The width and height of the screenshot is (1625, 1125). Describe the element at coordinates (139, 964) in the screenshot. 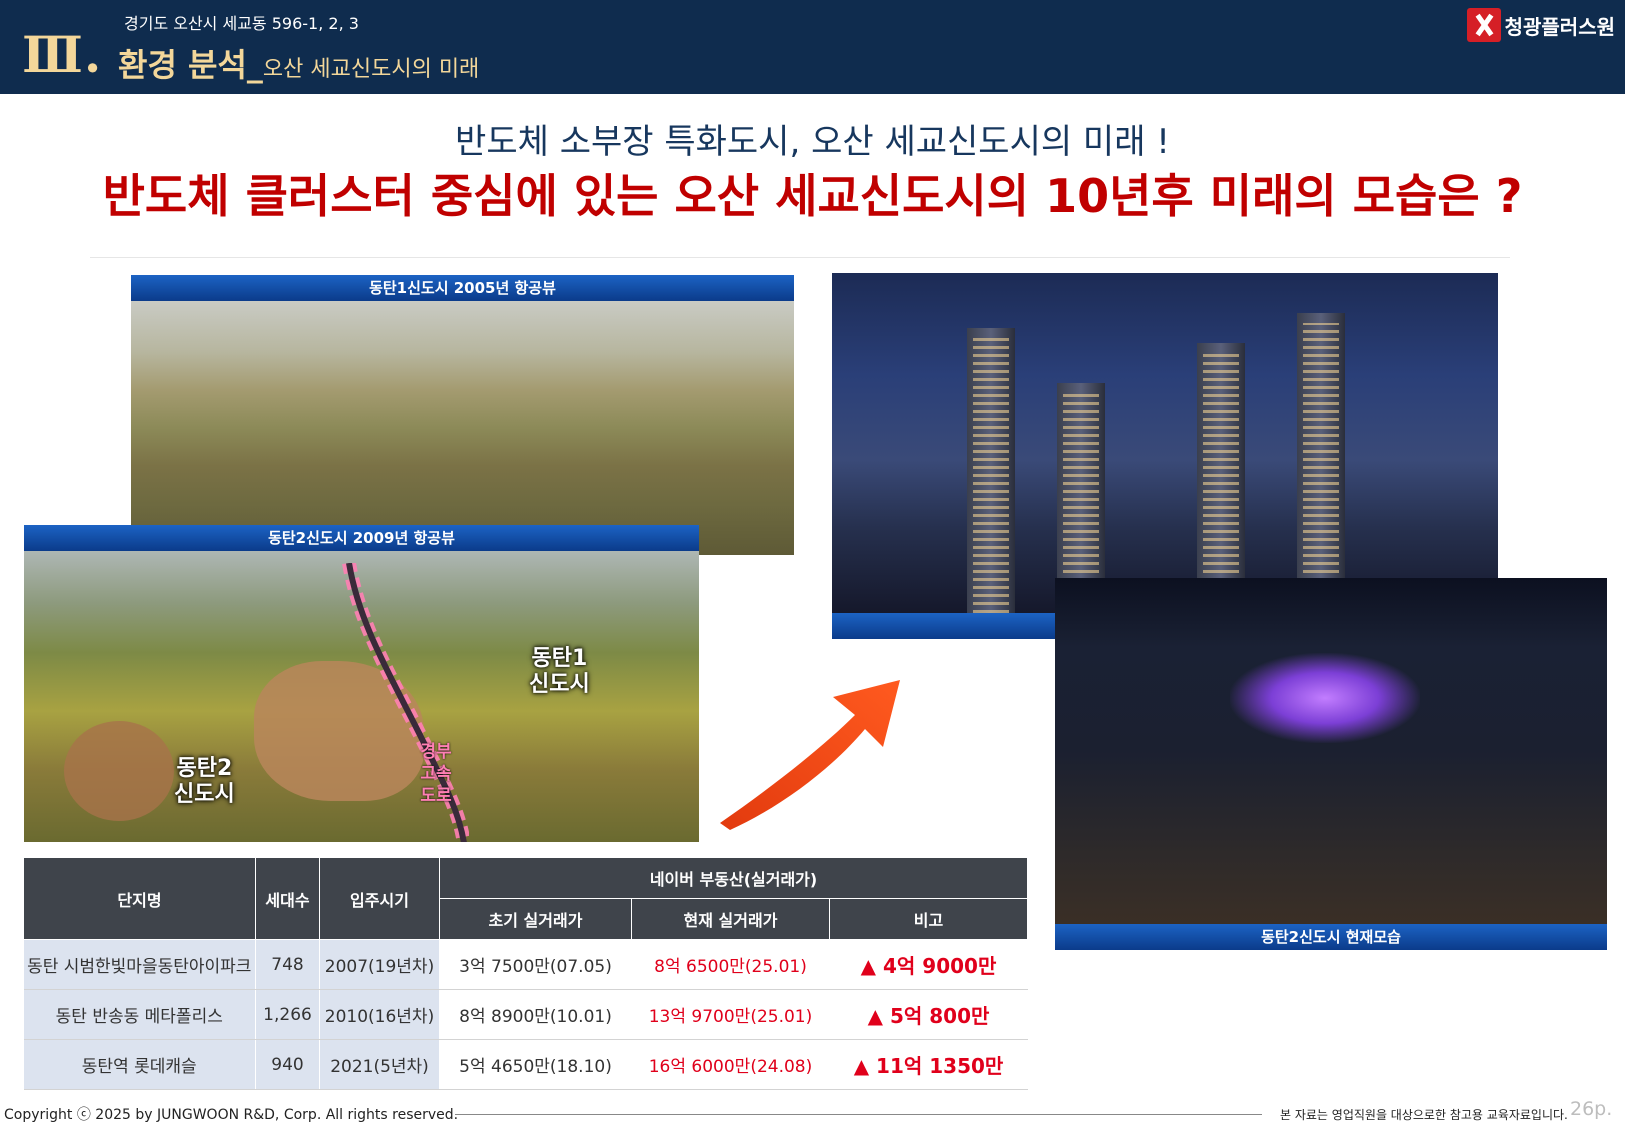

I see `cell-name: 동탄 시범한빛마을동탄아이파크` at that location.